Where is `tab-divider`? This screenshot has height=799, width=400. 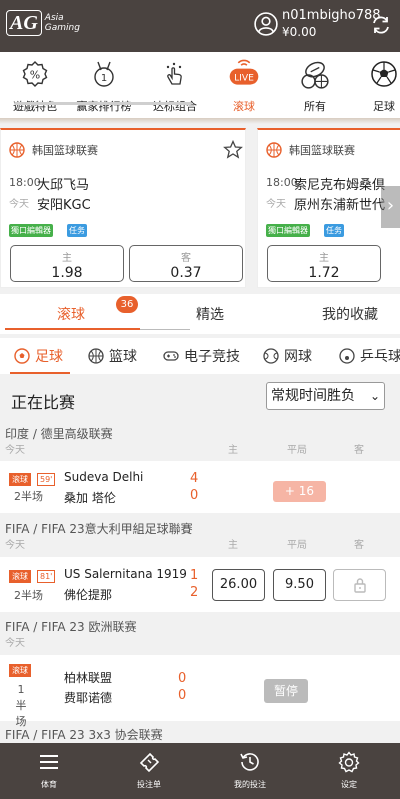 tab-divider is located at coordinates (165, 329).